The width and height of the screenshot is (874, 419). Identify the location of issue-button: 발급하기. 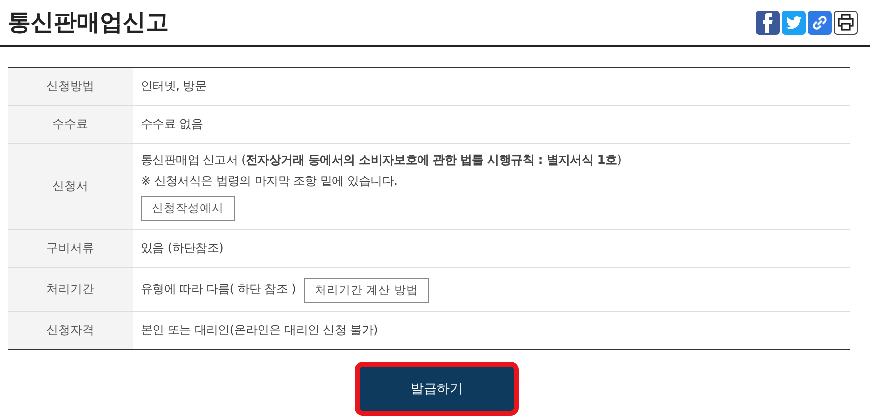
(437, 389).